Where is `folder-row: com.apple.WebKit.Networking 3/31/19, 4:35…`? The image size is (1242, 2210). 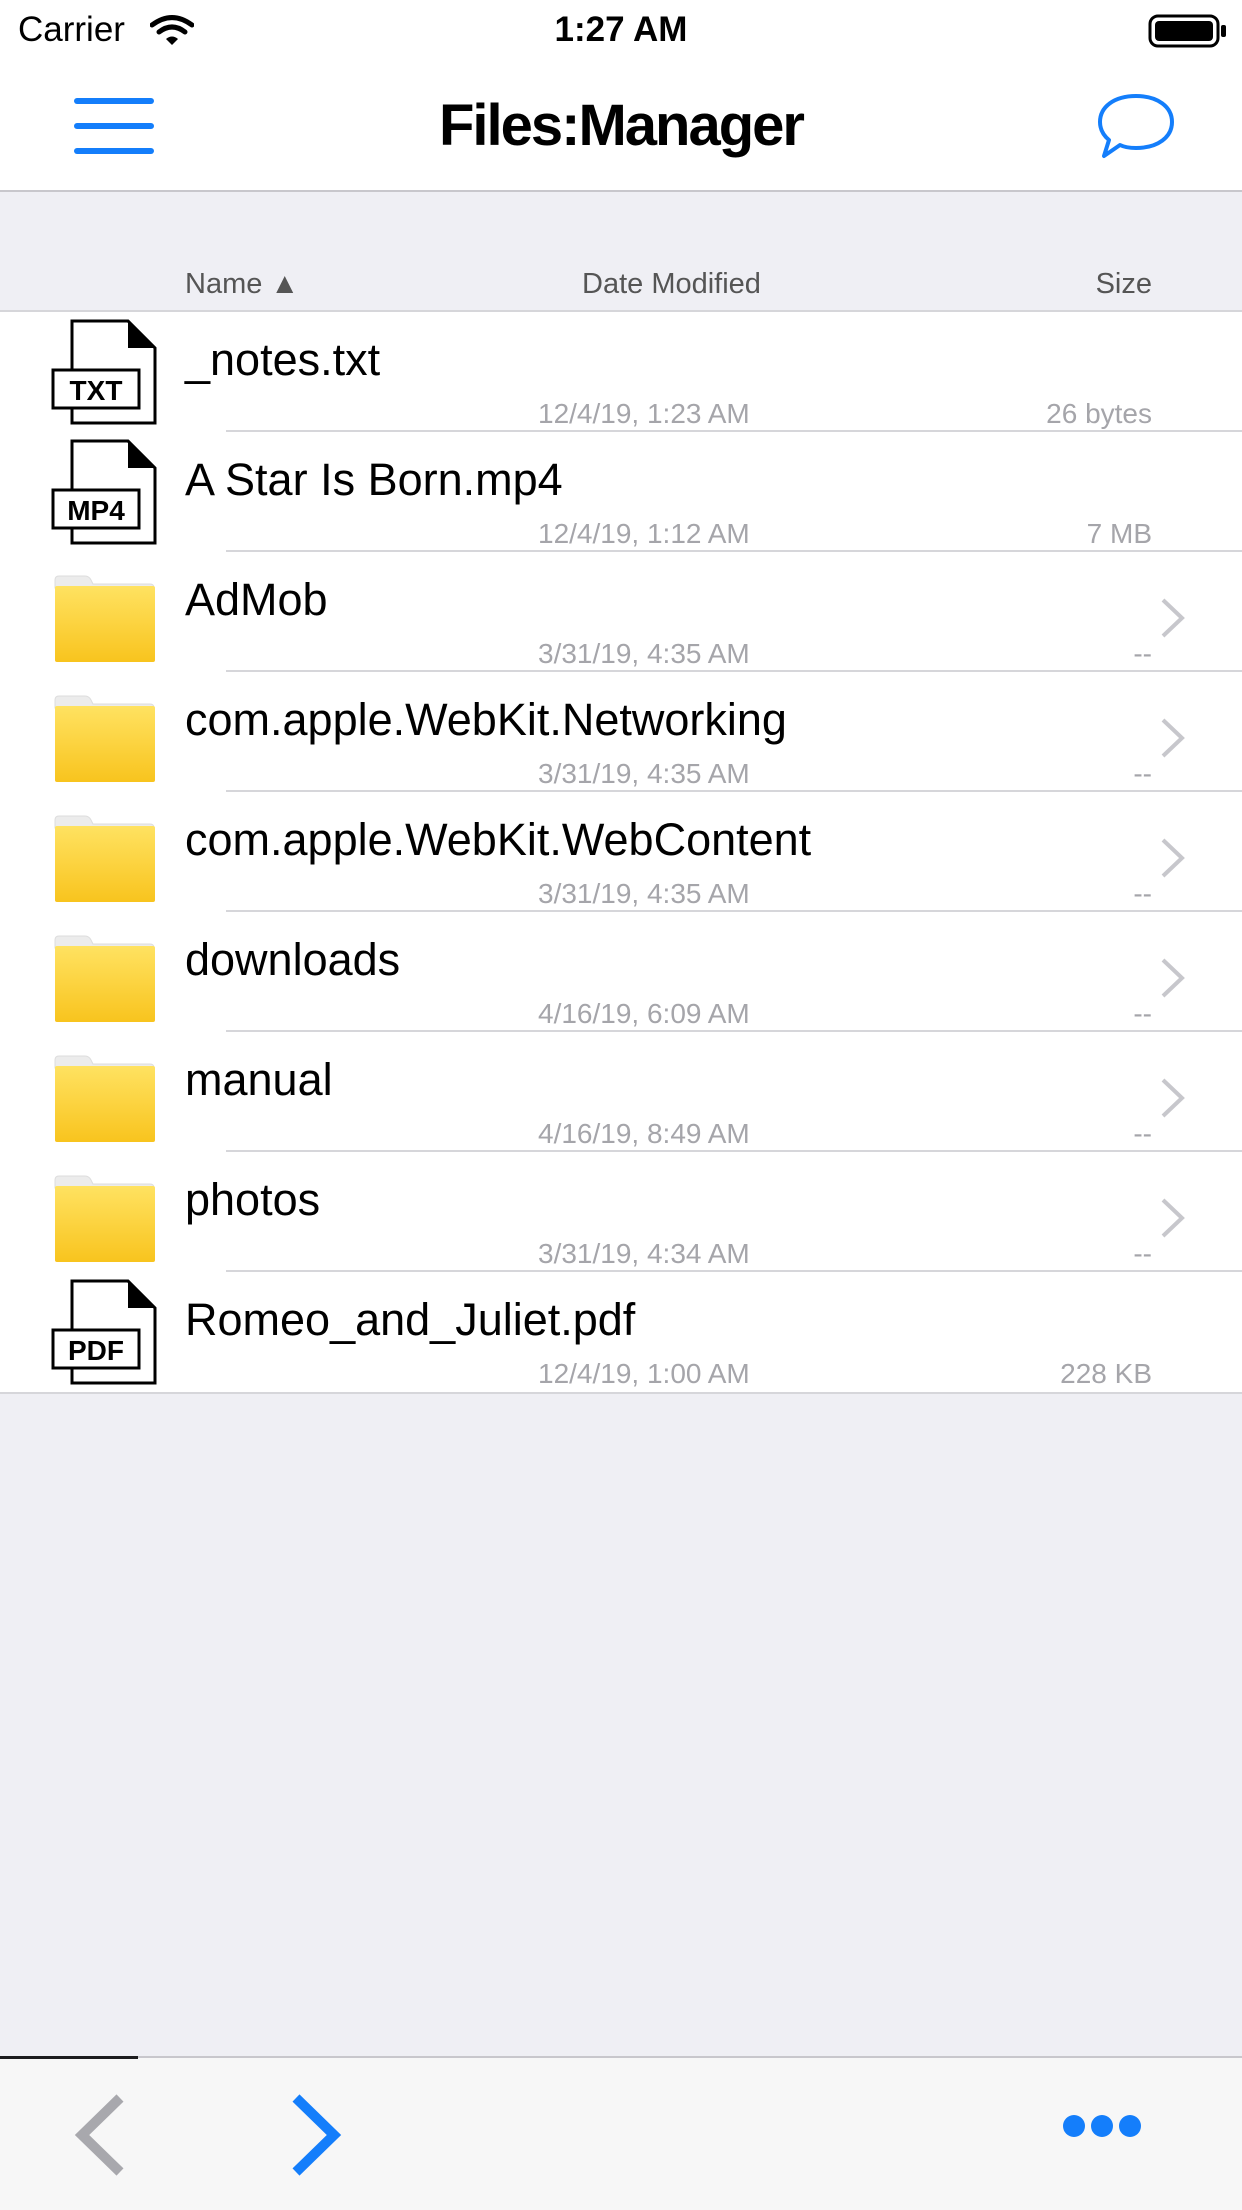
folder-row: com.apple.WebKit.Networking 3/31/19, 4:35… is located at coordinates (621, 732).